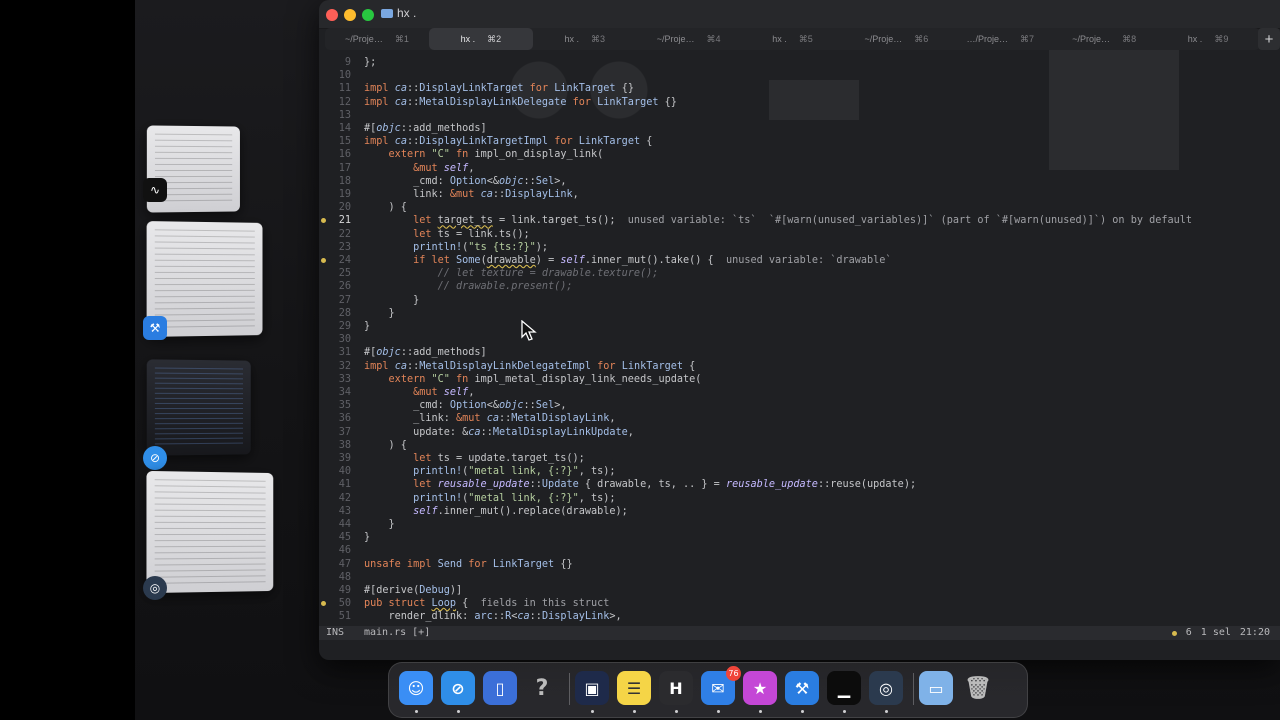 This screenshot has height=720, width=1280. I want to click on line-number: 32, so click(344, 366).